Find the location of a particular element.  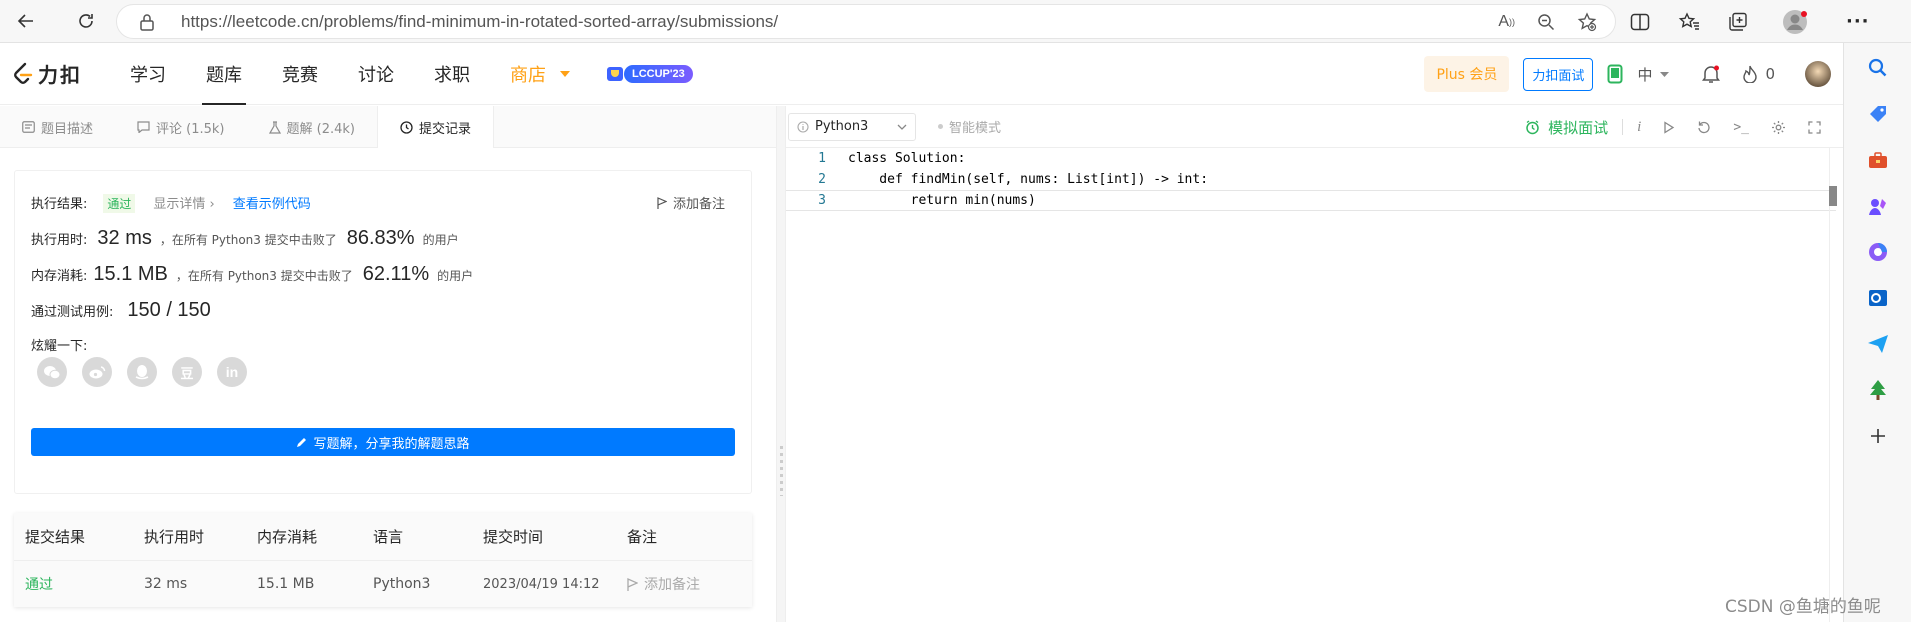

mock-interview-label: 模拟面试 is located at coordinates (1578, 127).